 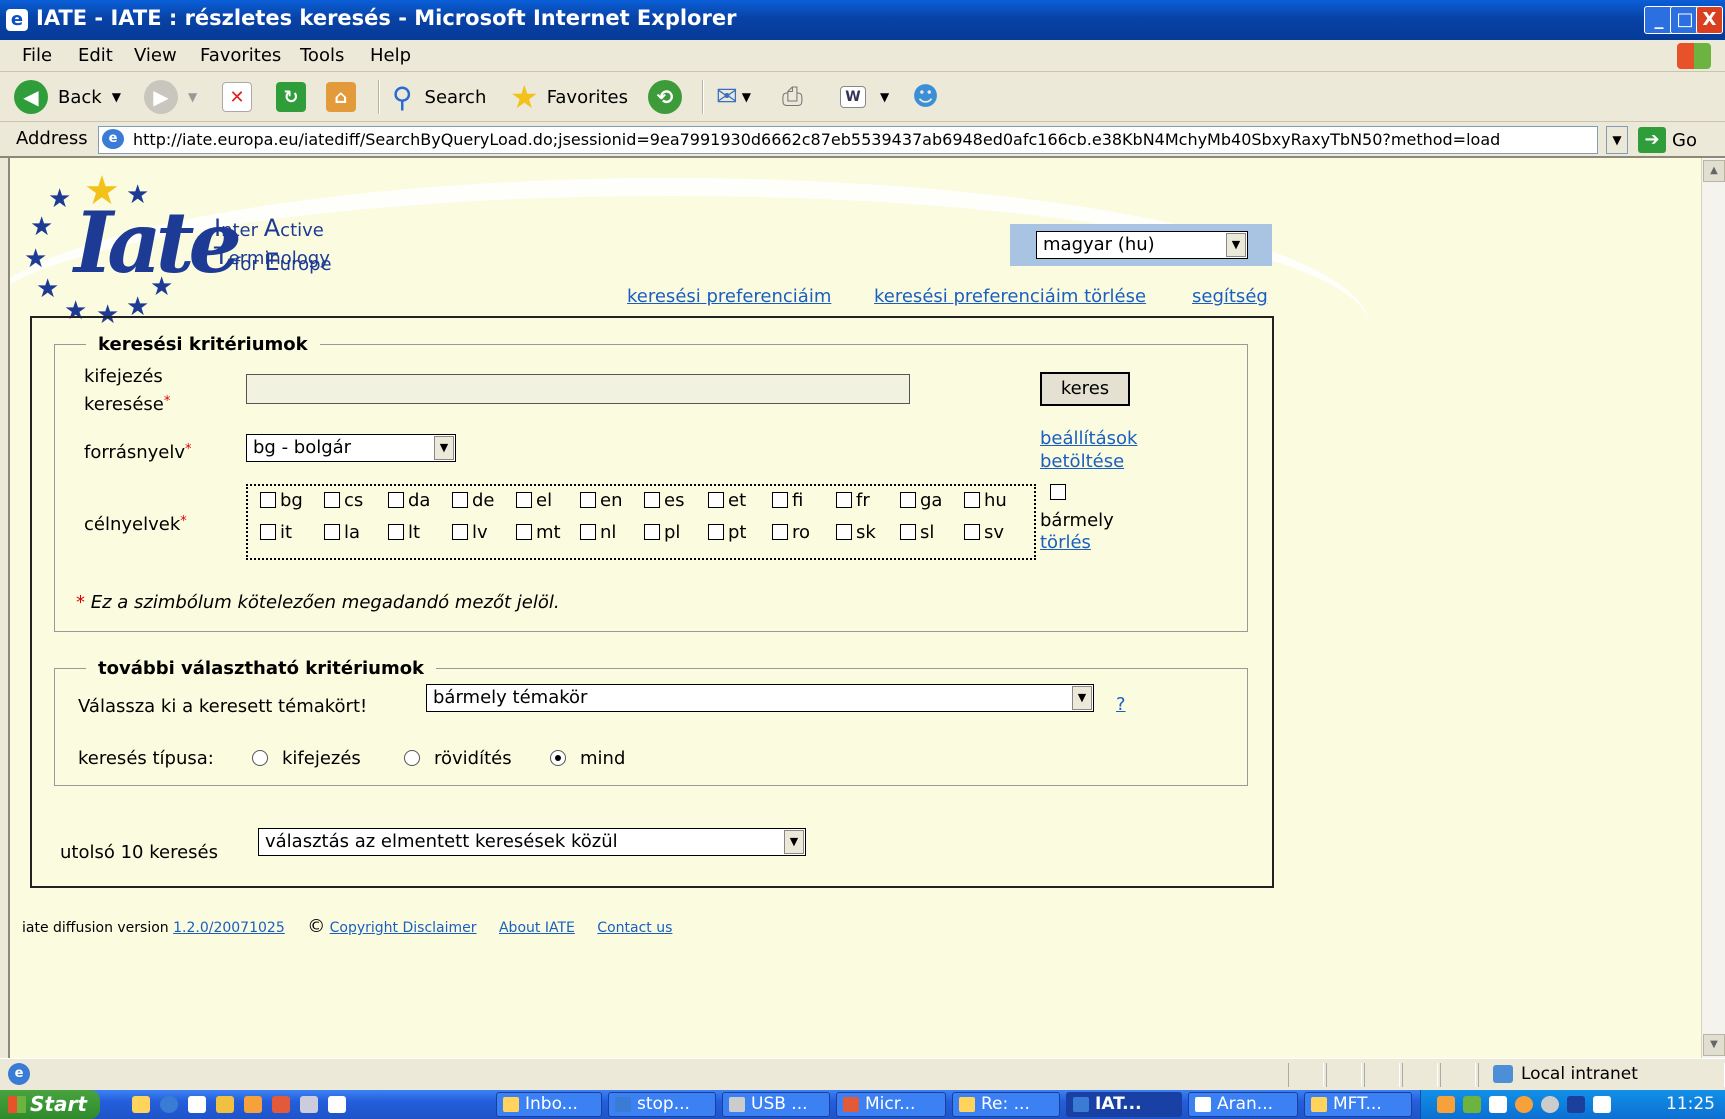 What do you see at coordinates (390, 55) in the screenshot?
I see `menu-help: Help` at bounding box center [390, 55].